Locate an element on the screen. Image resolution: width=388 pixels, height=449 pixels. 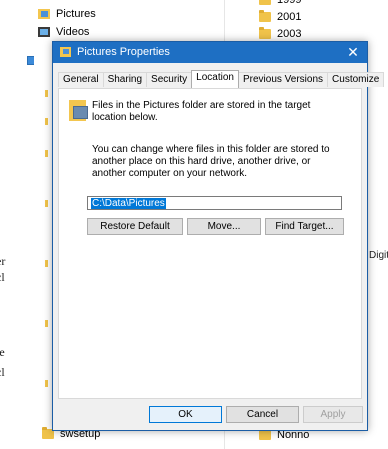
file-list-item: 1999 is located at coordinates (280, 3).